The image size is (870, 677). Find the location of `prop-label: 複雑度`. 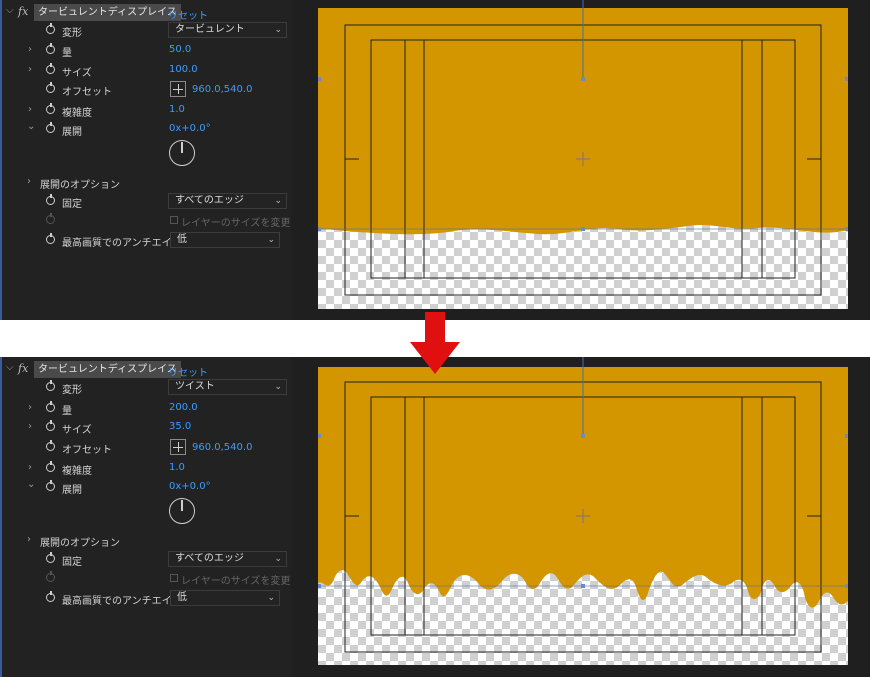

prop-label: 複雑度 is located at coordinates (77, 471).